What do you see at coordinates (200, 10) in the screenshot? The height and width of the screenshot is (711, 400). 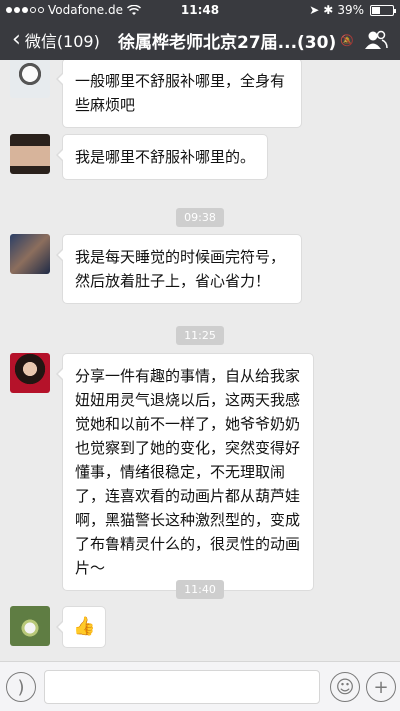 I see `status-bar: Vodafone.de 11:48 ➤ ✱ 39%` at bounding box center [200, 10].